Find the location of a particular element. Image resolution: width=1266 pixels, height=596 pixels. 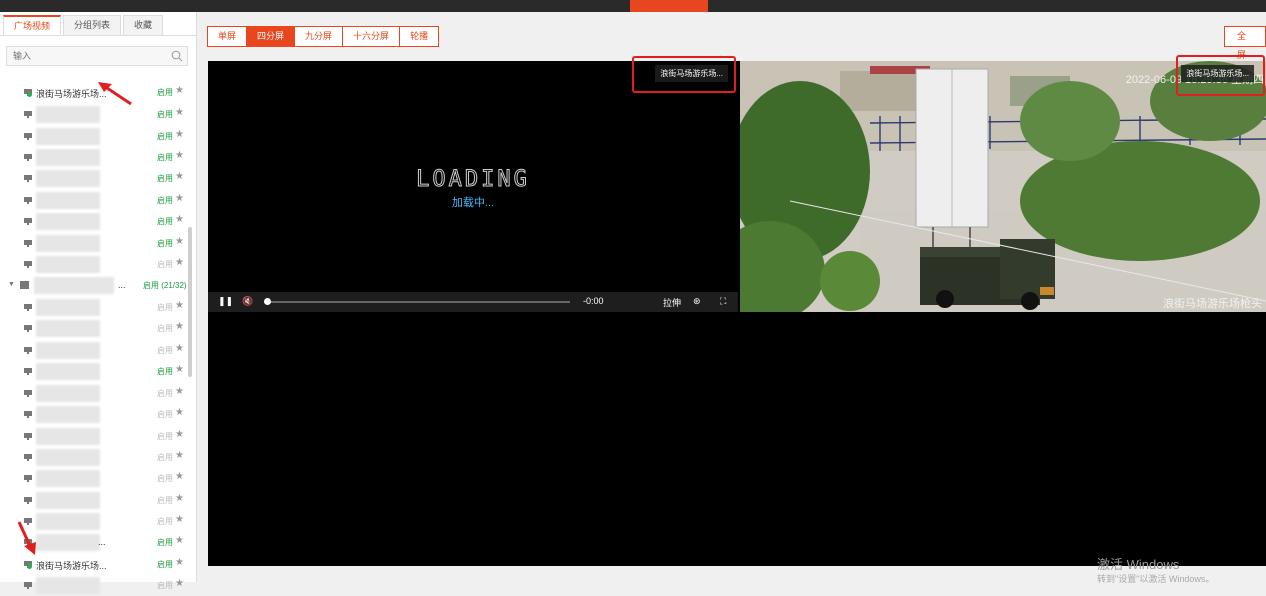

search-icon is located at coordinates (177, 56).